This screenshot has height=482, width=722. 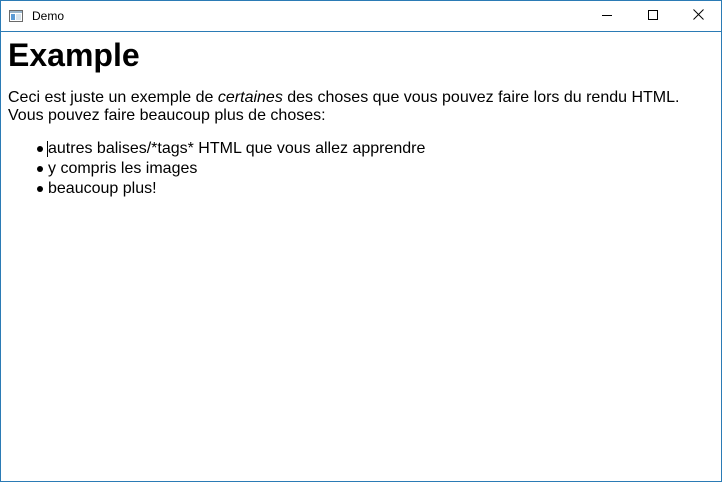 I want to click on maximize-button, so click(x=653, y=16).